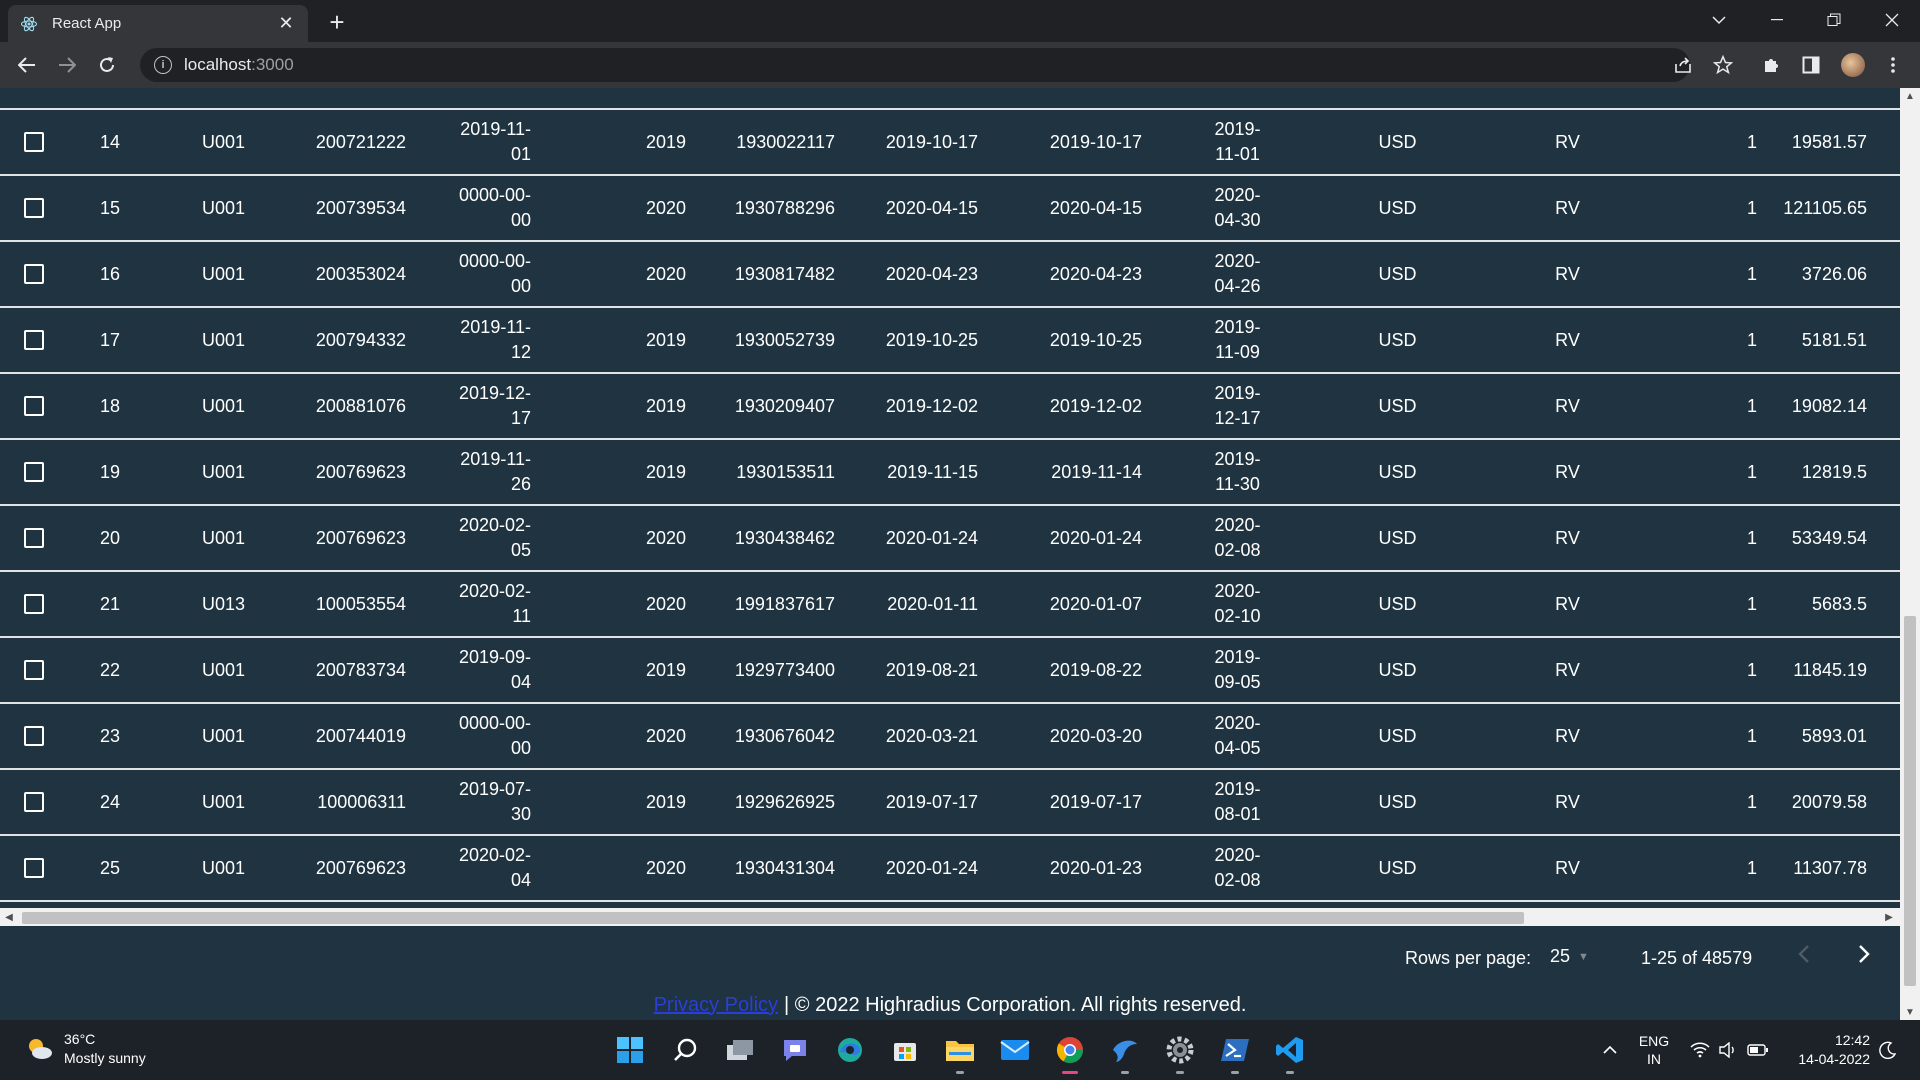  I want to click on file-explorer-icon, so click(960, 1053).